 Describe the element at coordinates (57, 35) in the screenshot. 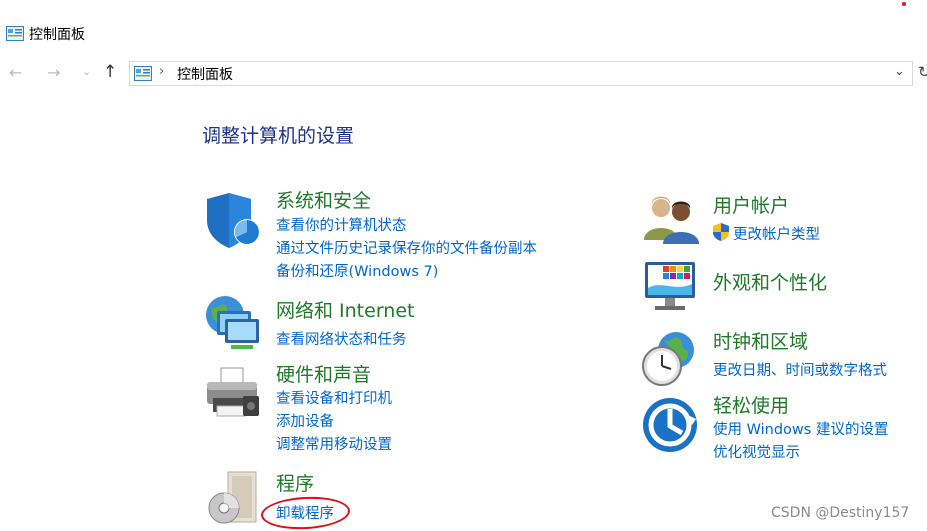

I see `window-title: 控制面板` at that location.